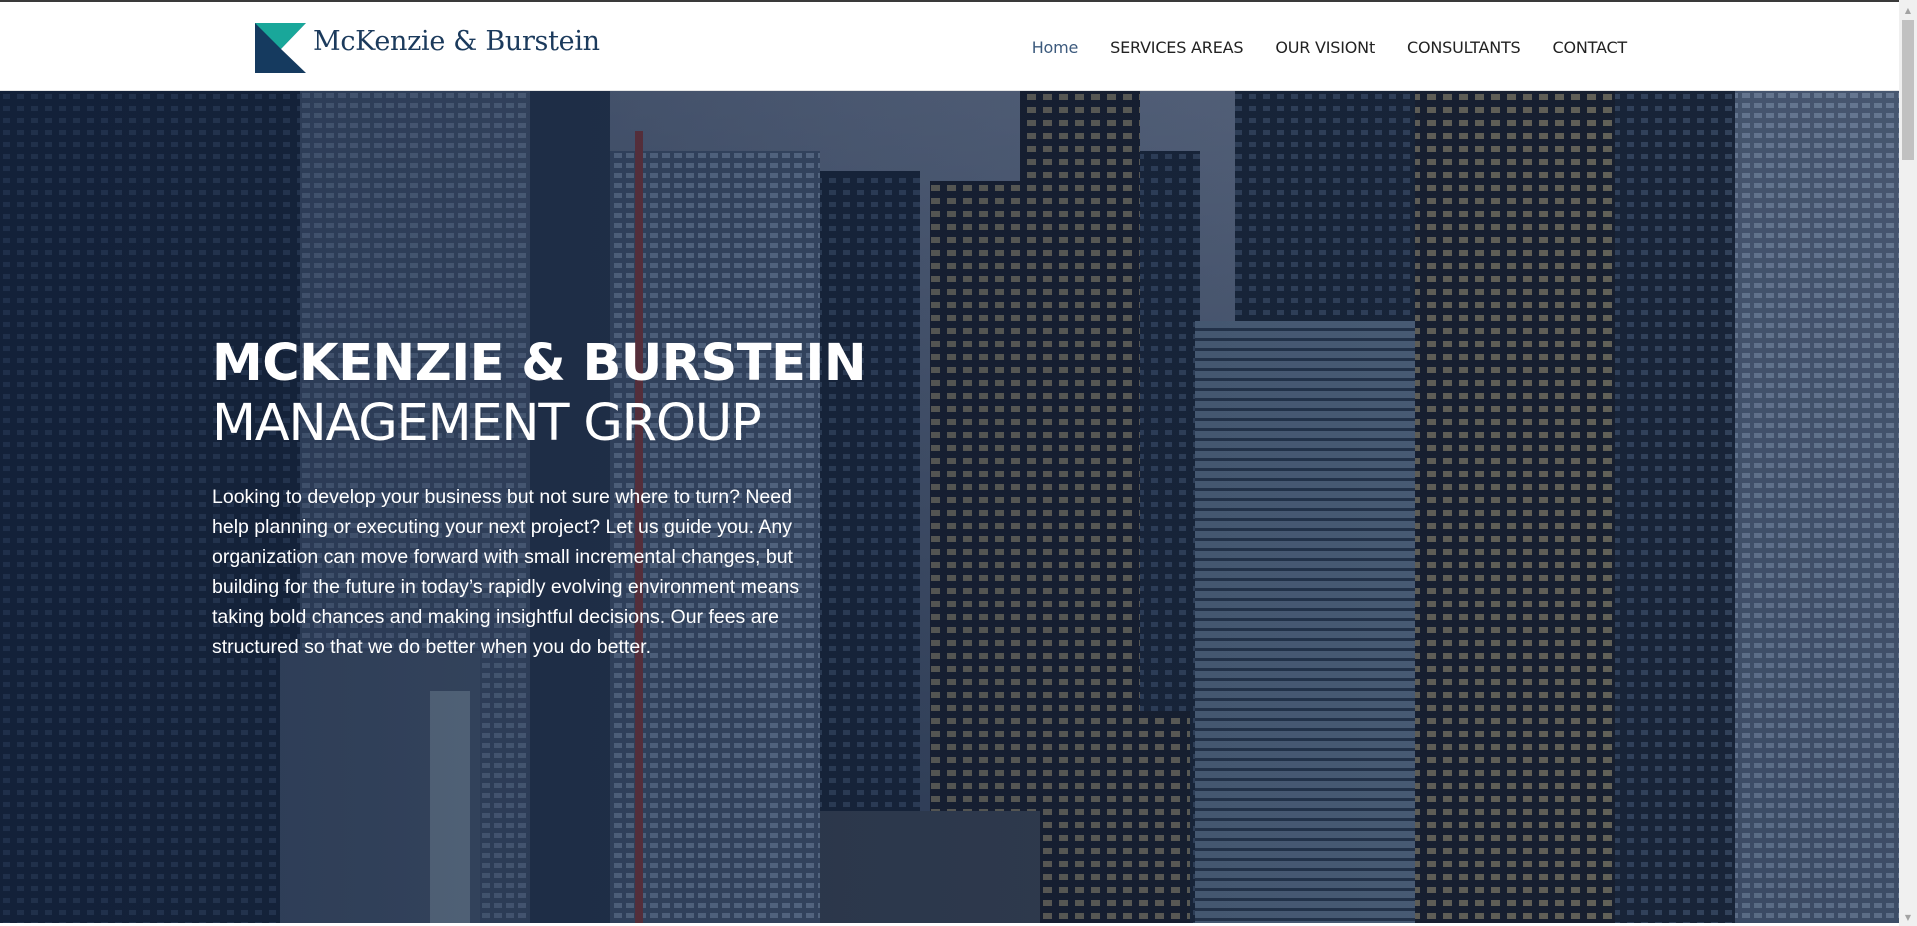 The image size is (1917, 926). I want to click on nav-item-services-areas: SERVICES AREAS, so click(1176, 47).